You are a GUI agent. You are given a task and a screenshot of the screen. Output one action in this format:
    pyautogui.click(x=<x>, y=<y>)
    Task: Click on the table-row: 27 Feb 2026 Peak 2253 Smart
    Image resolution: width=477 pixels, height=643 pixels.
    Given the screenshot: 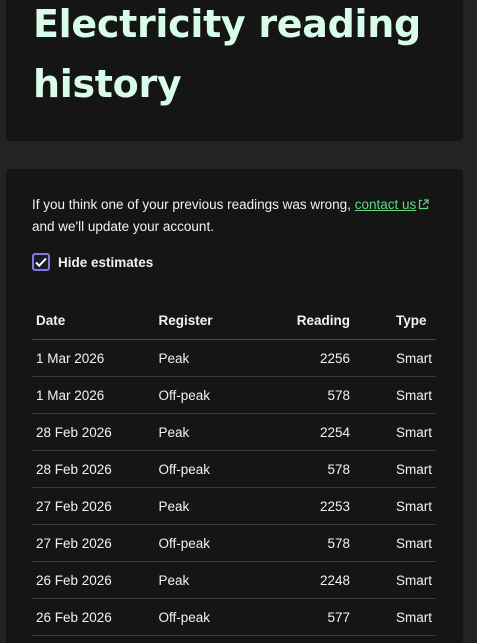 What is the action you would take?
    pyautogui.click(x=234, y=506)
    